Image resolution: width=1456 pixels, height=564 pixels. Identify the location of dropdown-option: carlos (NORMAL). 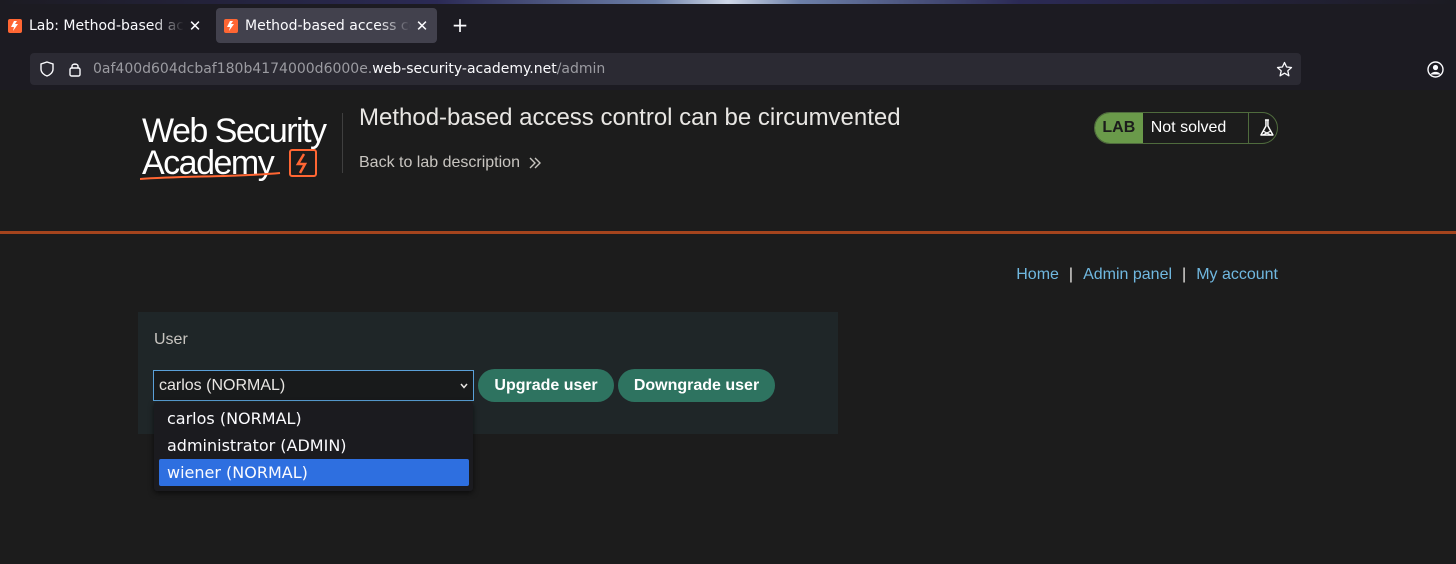
(314, 418).